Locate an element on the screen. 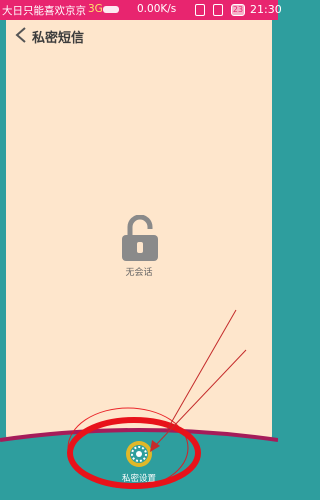  status-bar: 大日只能喜欢京京 3G 0.00K/s 23 21:30 is located at coordinates (141, 10).